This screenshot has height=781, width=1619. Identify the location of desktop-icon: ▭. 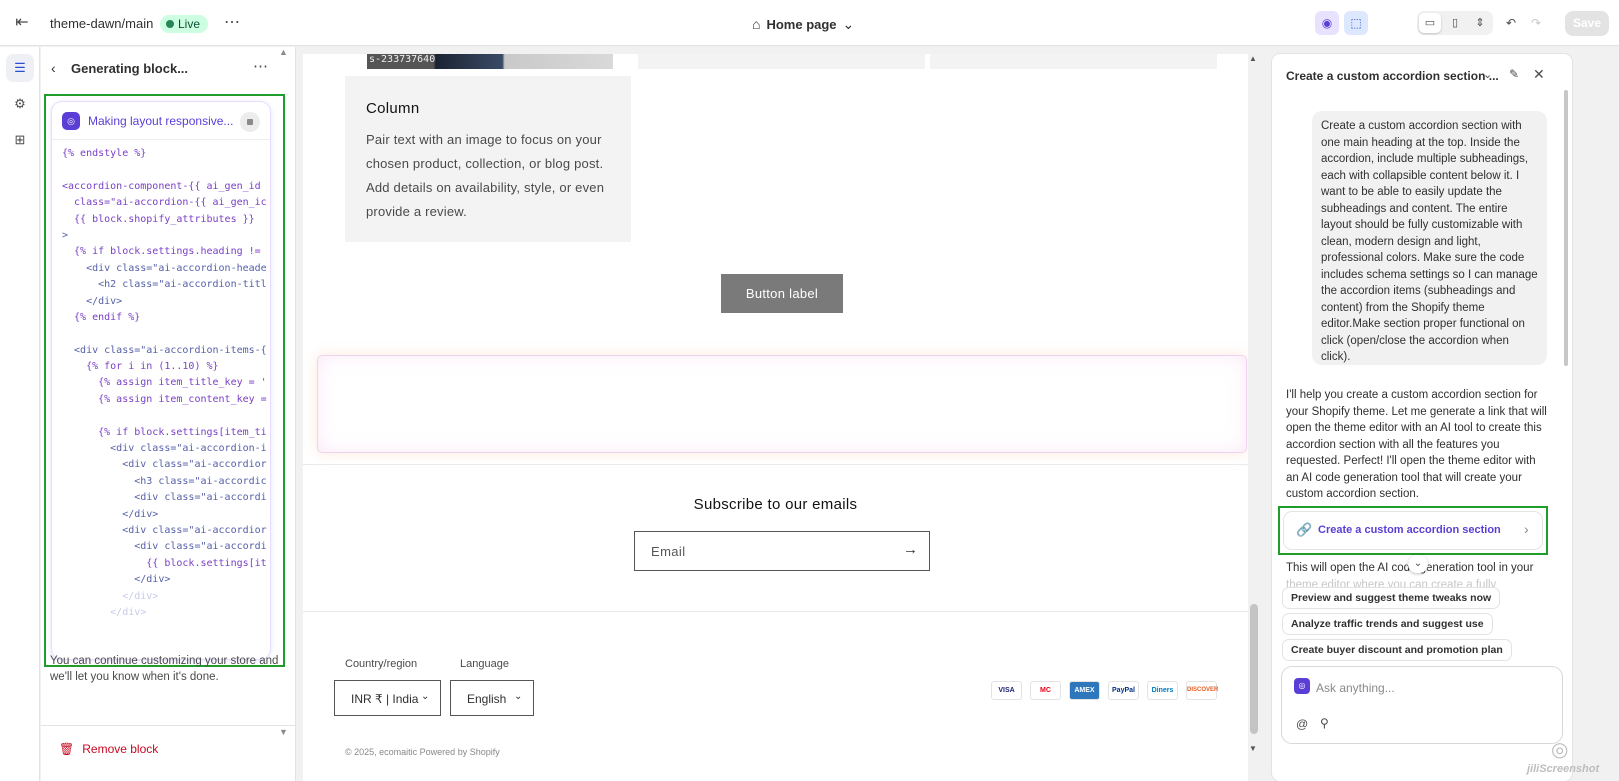
(1430, 23).